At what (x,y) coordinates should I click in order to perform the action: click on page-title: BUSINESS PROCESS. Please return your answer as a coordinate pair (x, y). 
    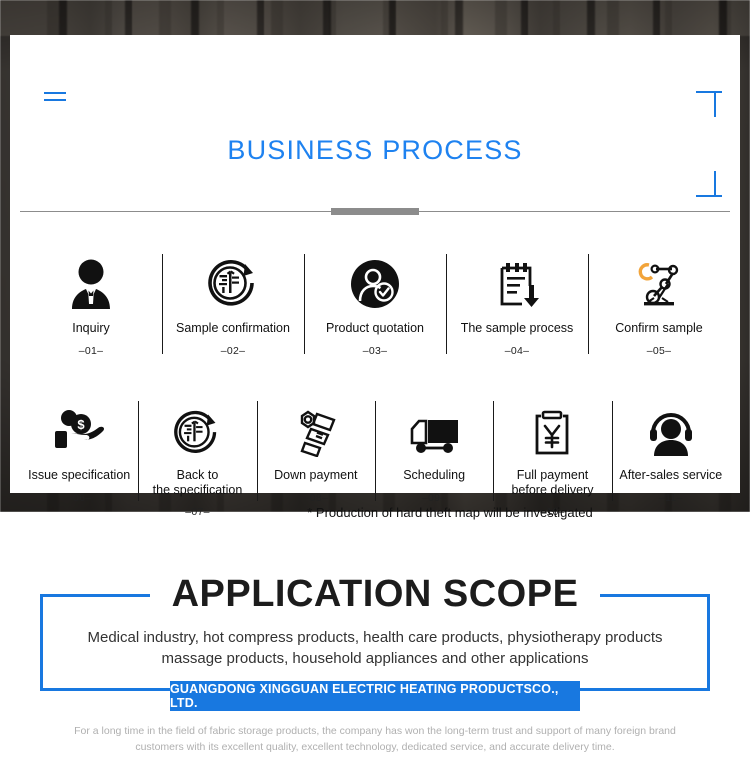
    Looking at the image, I should click on (375, 150).